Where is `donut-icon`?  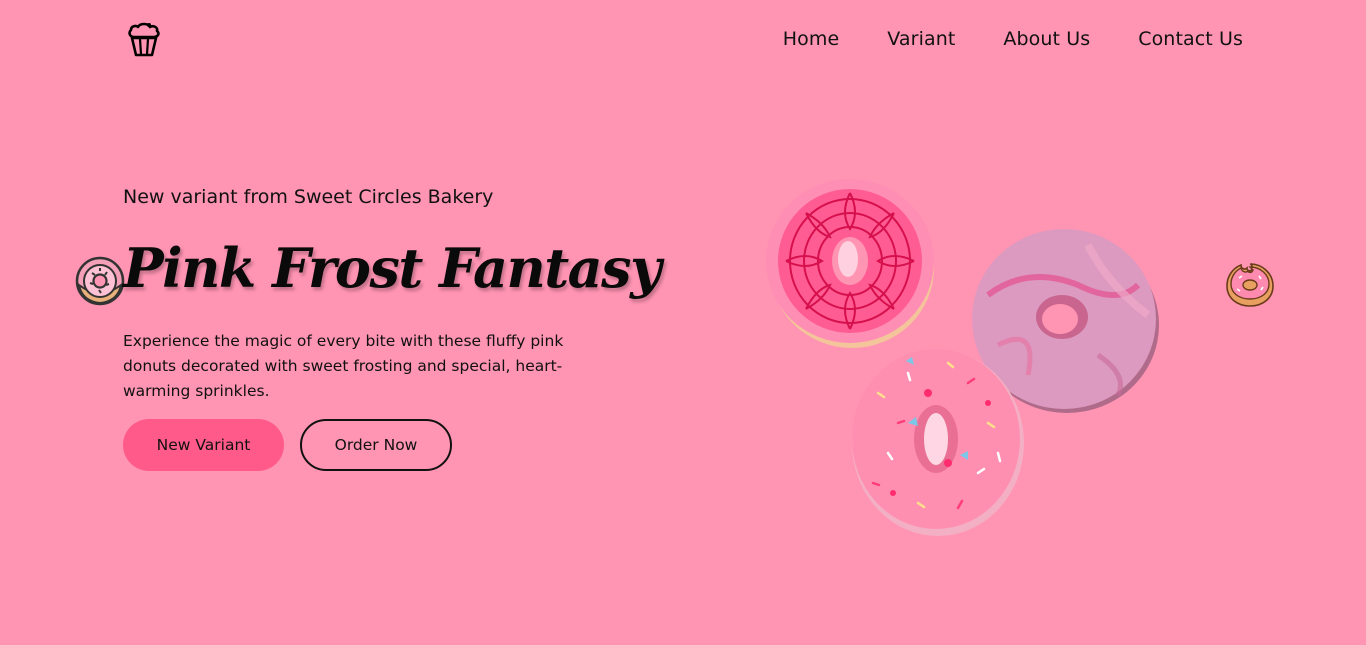 donut-icon is located at coordinates (100, 281).